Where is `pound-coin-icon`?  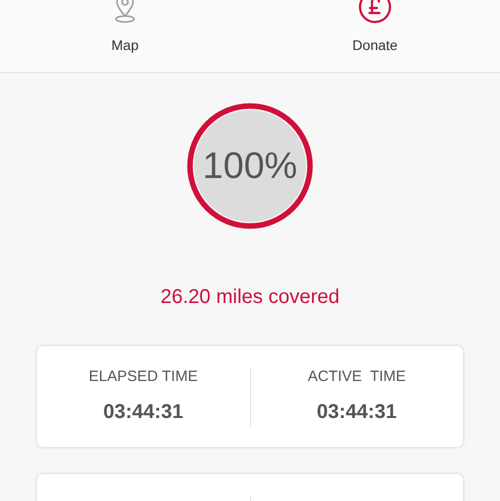 pound-coin-icon is located at coordinates (375, 12).